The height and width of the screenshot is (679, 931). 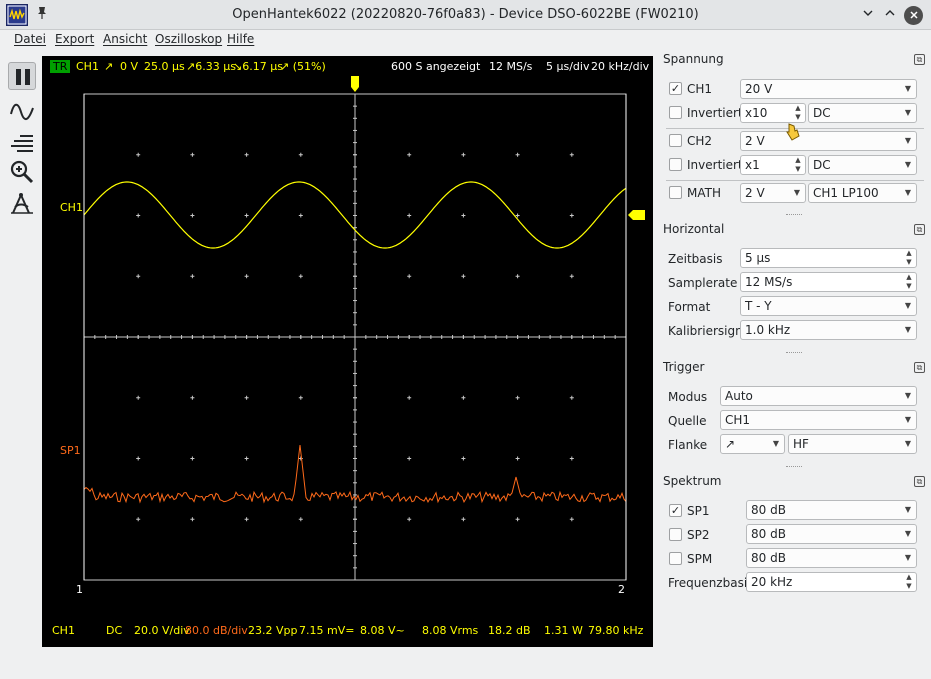 I want to click on math-label: MATH, so click(x=704, y=193).